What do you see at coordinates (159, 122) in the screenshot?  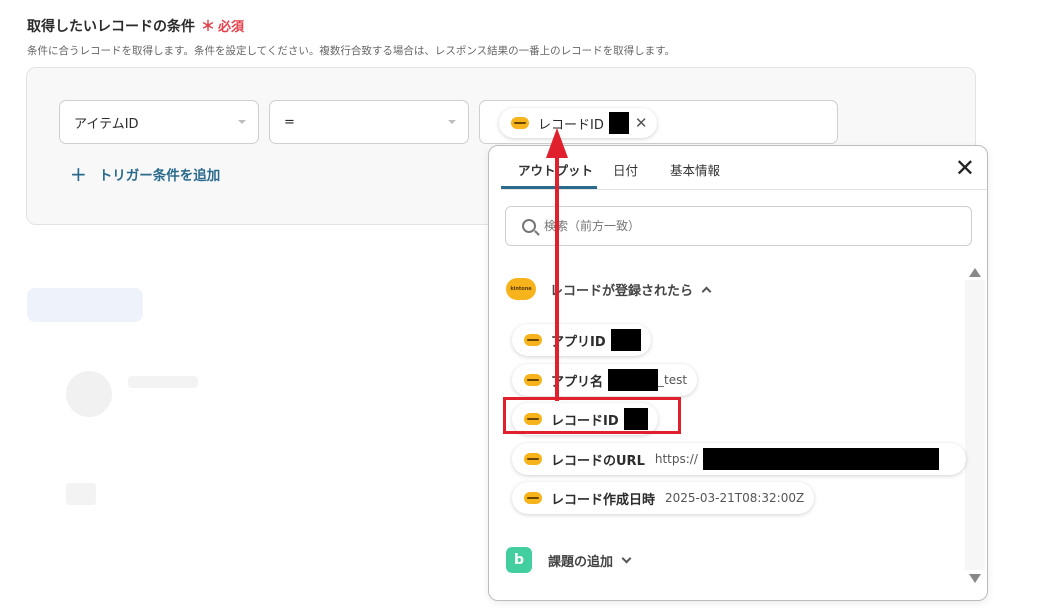 I see `field-select: アイテムID` at bounding box center [159, 122].